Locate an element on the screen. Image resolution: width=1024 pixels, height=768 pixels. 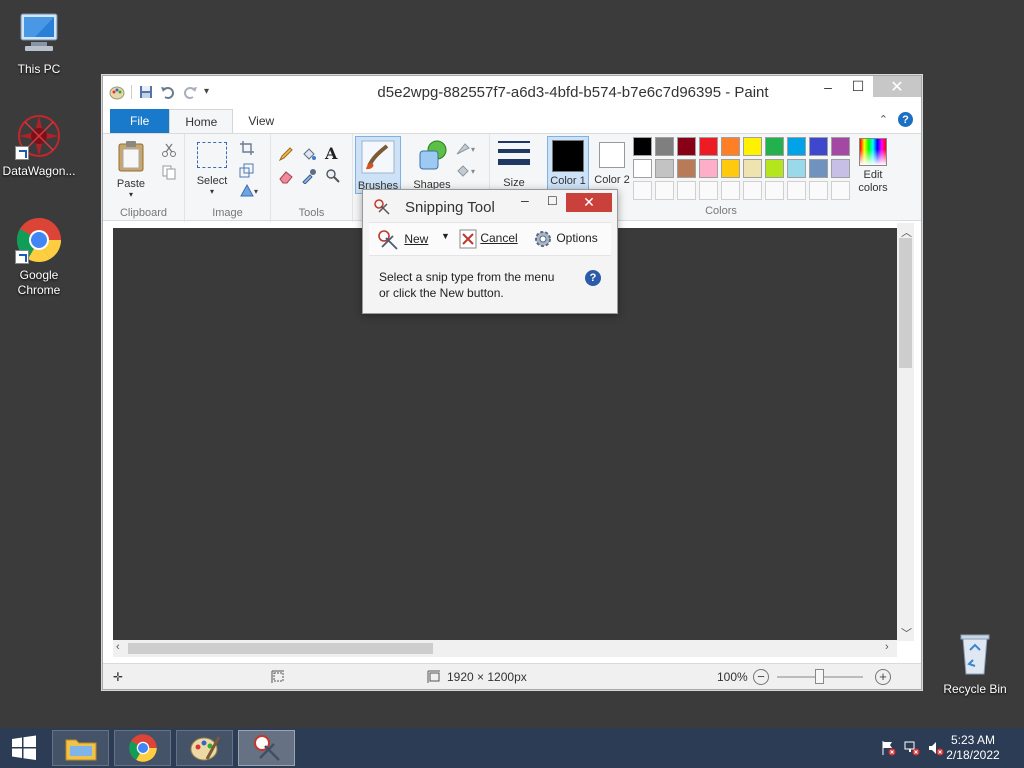
magnifier-icon is located at coordinates (333, 176).